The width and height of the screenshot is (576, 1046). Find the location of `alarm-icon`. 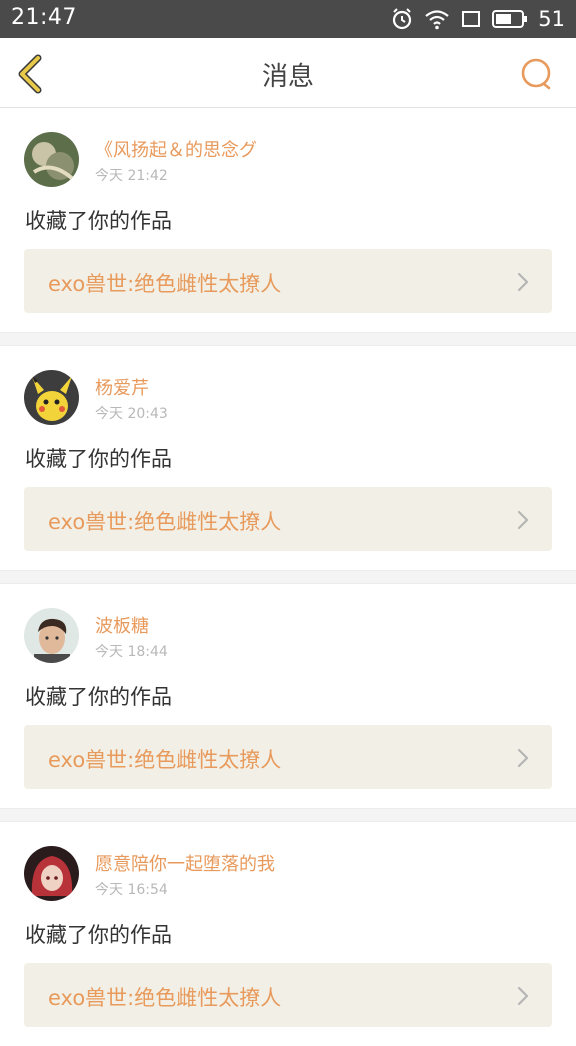

alarm-icon is located at coordinates (402, 19).